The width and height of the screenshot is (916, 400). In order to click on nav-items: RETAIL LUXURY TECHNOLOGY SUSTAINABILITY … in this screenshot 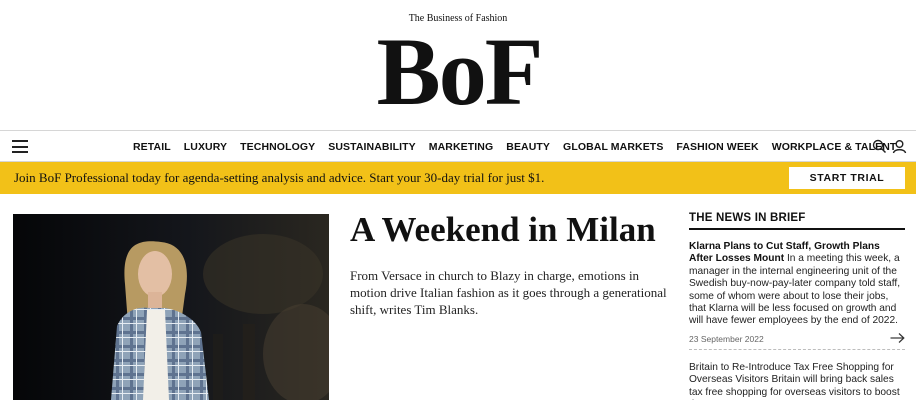, I will do `click(521, 146)`.